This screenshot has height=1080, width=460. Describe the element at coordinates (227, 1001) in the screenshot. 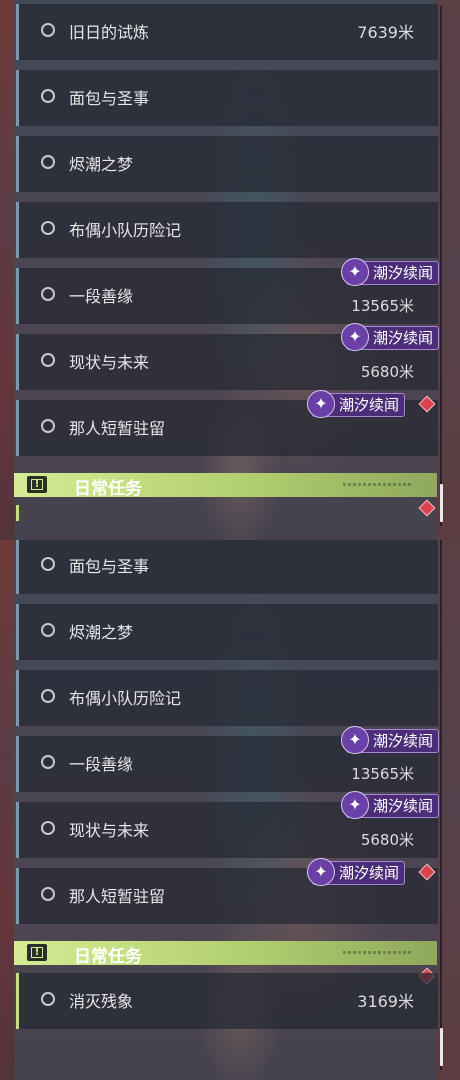

I see `daily-quest-row: 消灭残象 3169米` at that location.